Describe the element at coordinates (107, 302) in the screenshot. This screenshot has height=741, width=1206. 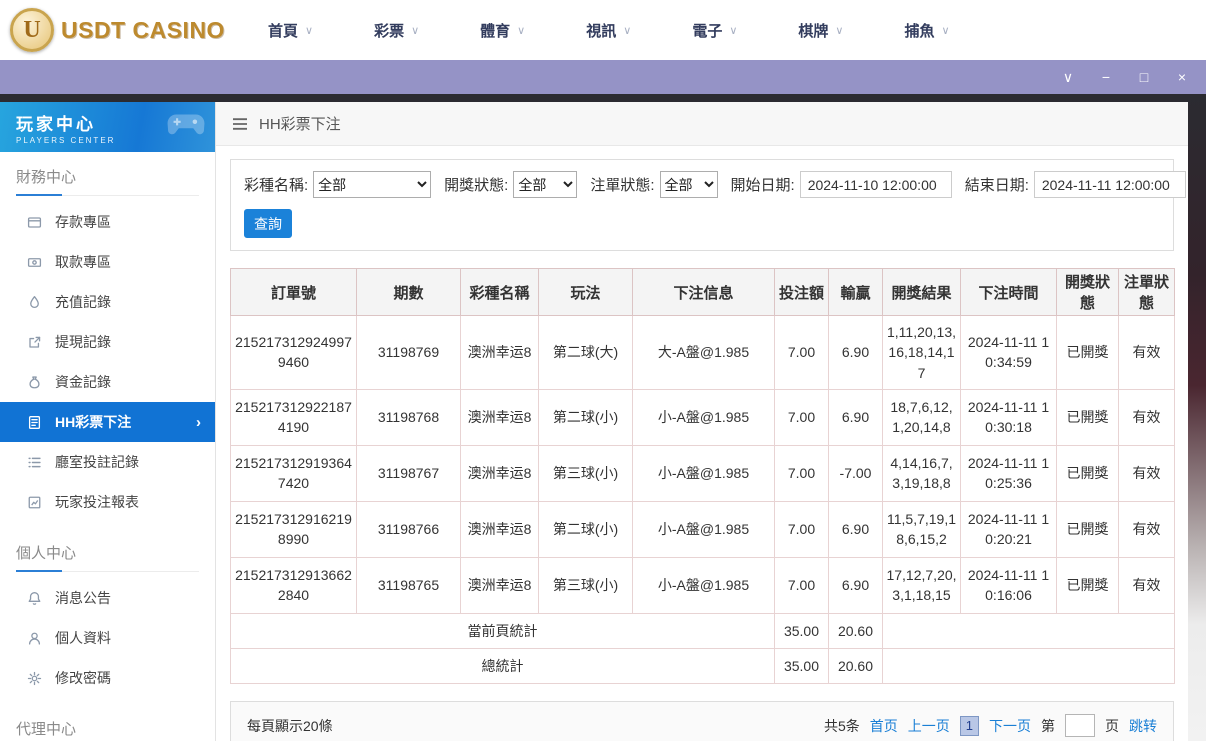
I see `sidebar-item-recharge-records: 充值記錄` at that location.